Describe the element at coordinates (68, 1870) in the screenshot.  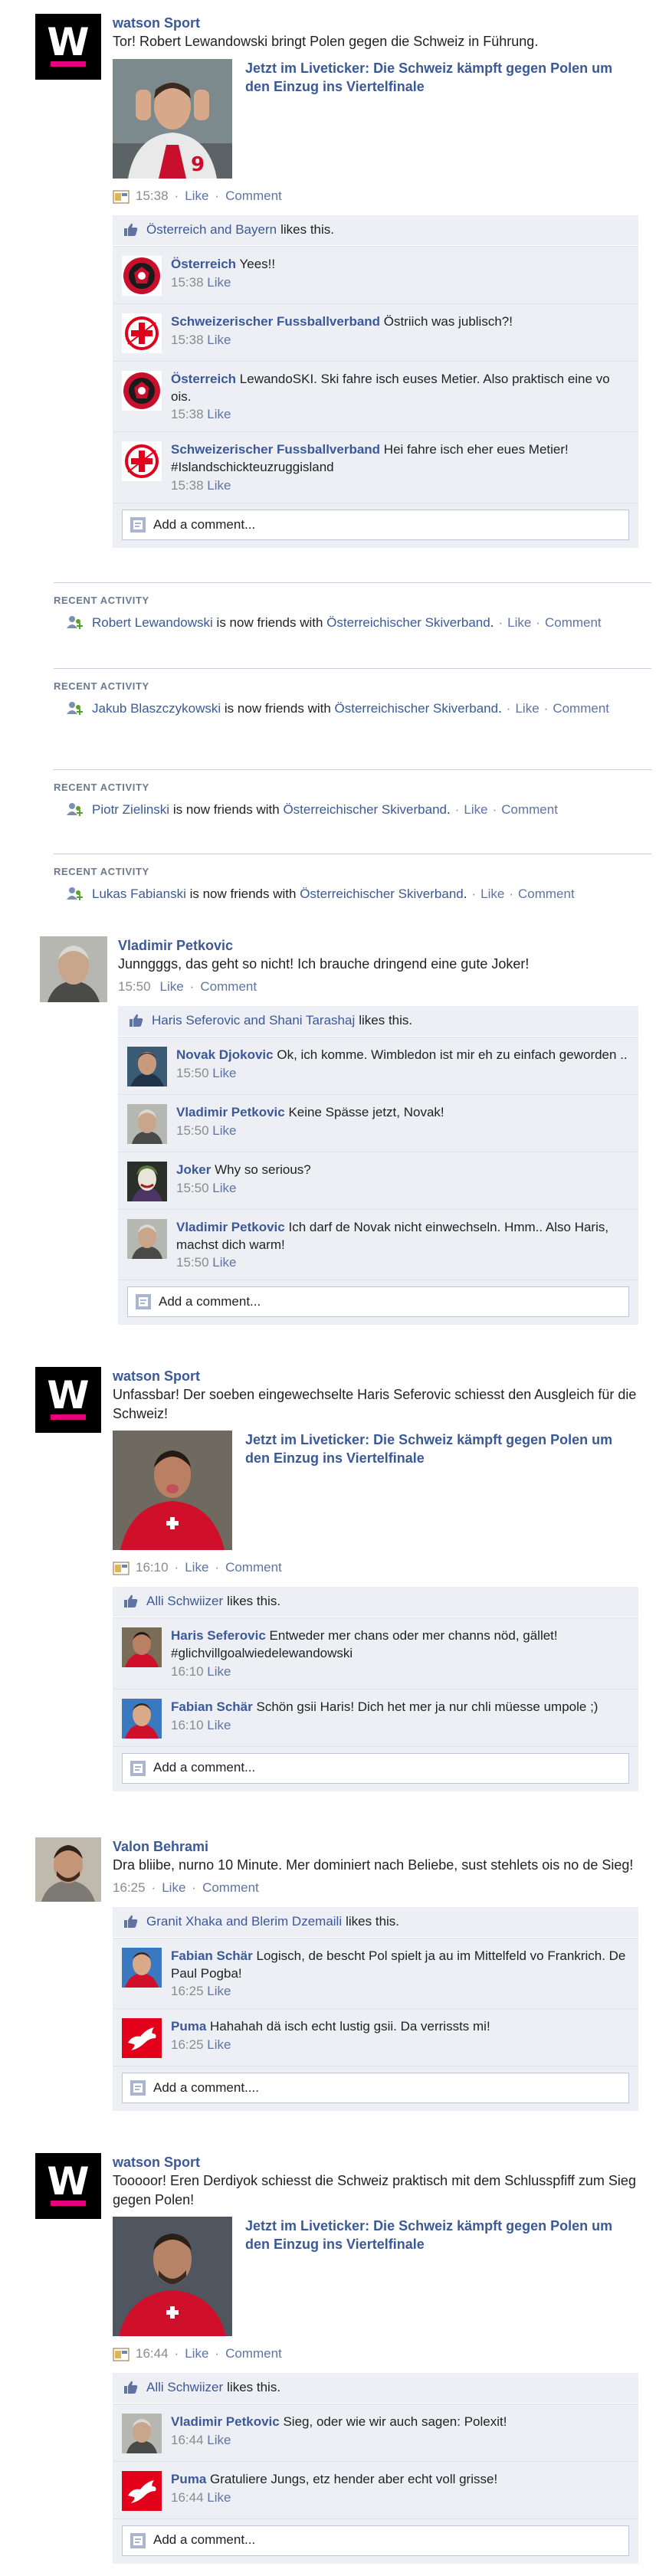
I see `behrami-avatar` at that location.